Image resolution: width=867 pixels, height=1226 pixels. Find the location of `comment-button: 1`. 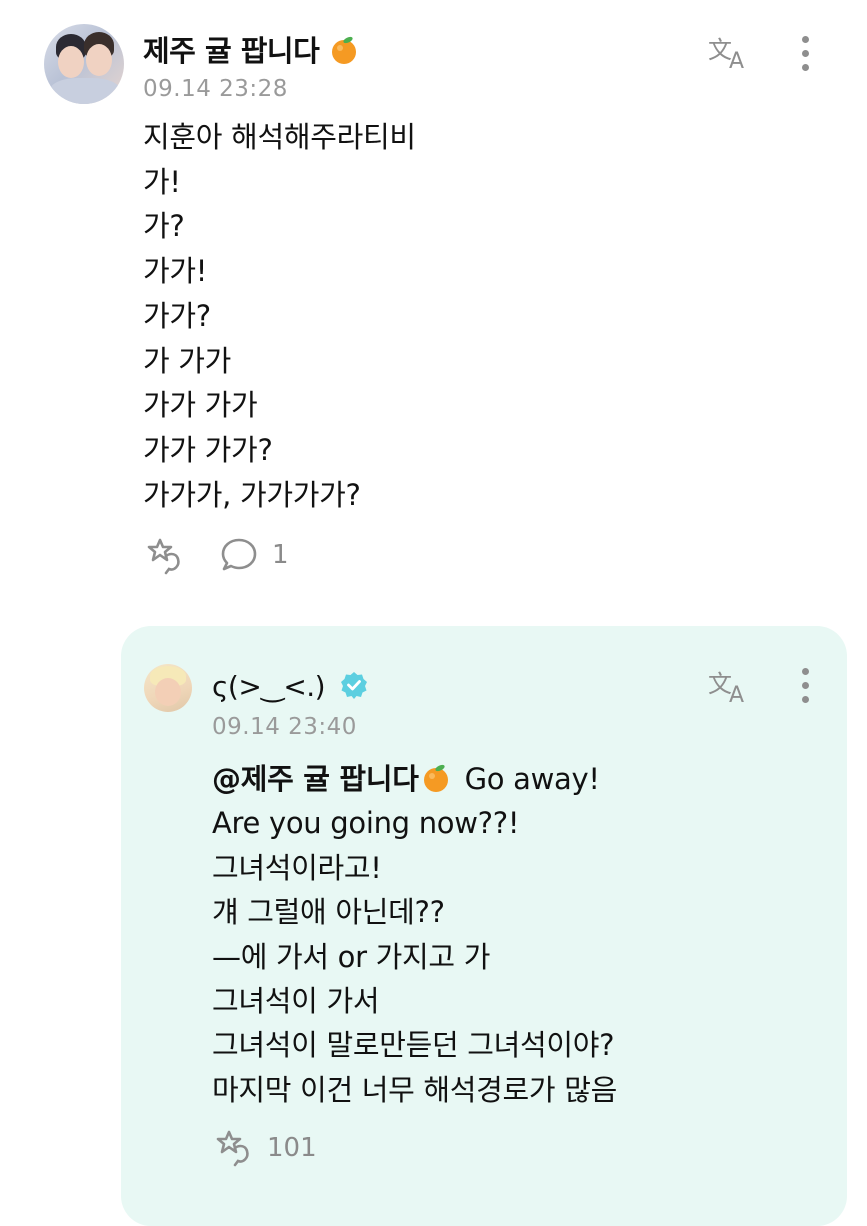

comment-button: 1 is located at coordinates (254, 555).